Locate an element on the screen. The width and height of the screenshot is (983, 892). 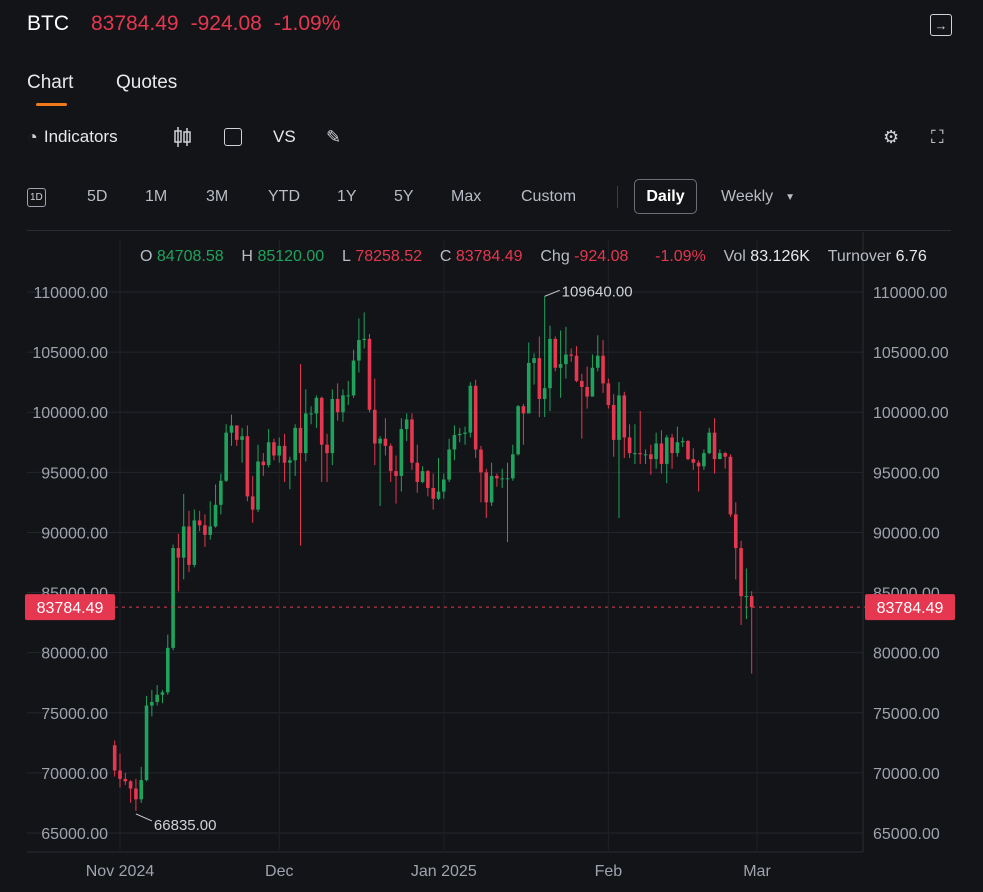
open-value: 84708.58 is located at coordinates (190, 256).